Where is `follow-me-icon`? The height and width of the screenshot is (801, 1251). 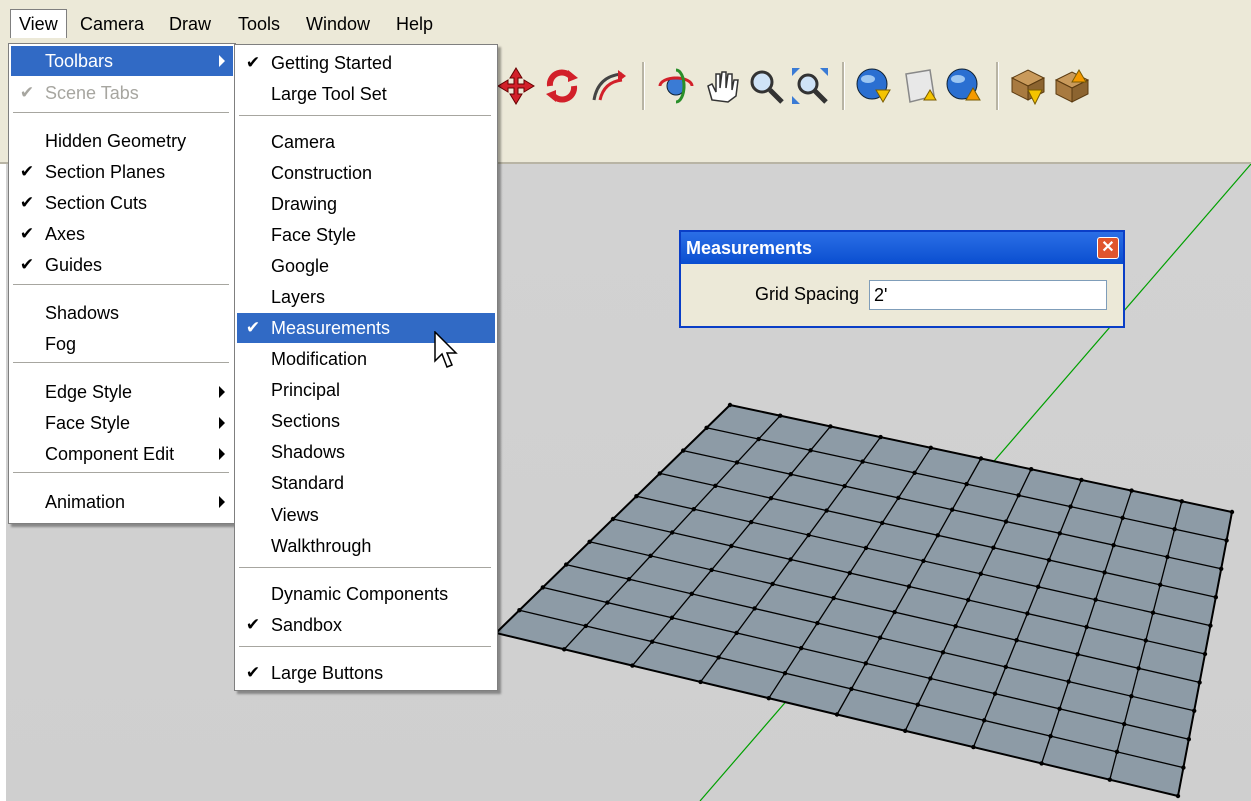
follow-me-icon is located at coordinates (608, 86).